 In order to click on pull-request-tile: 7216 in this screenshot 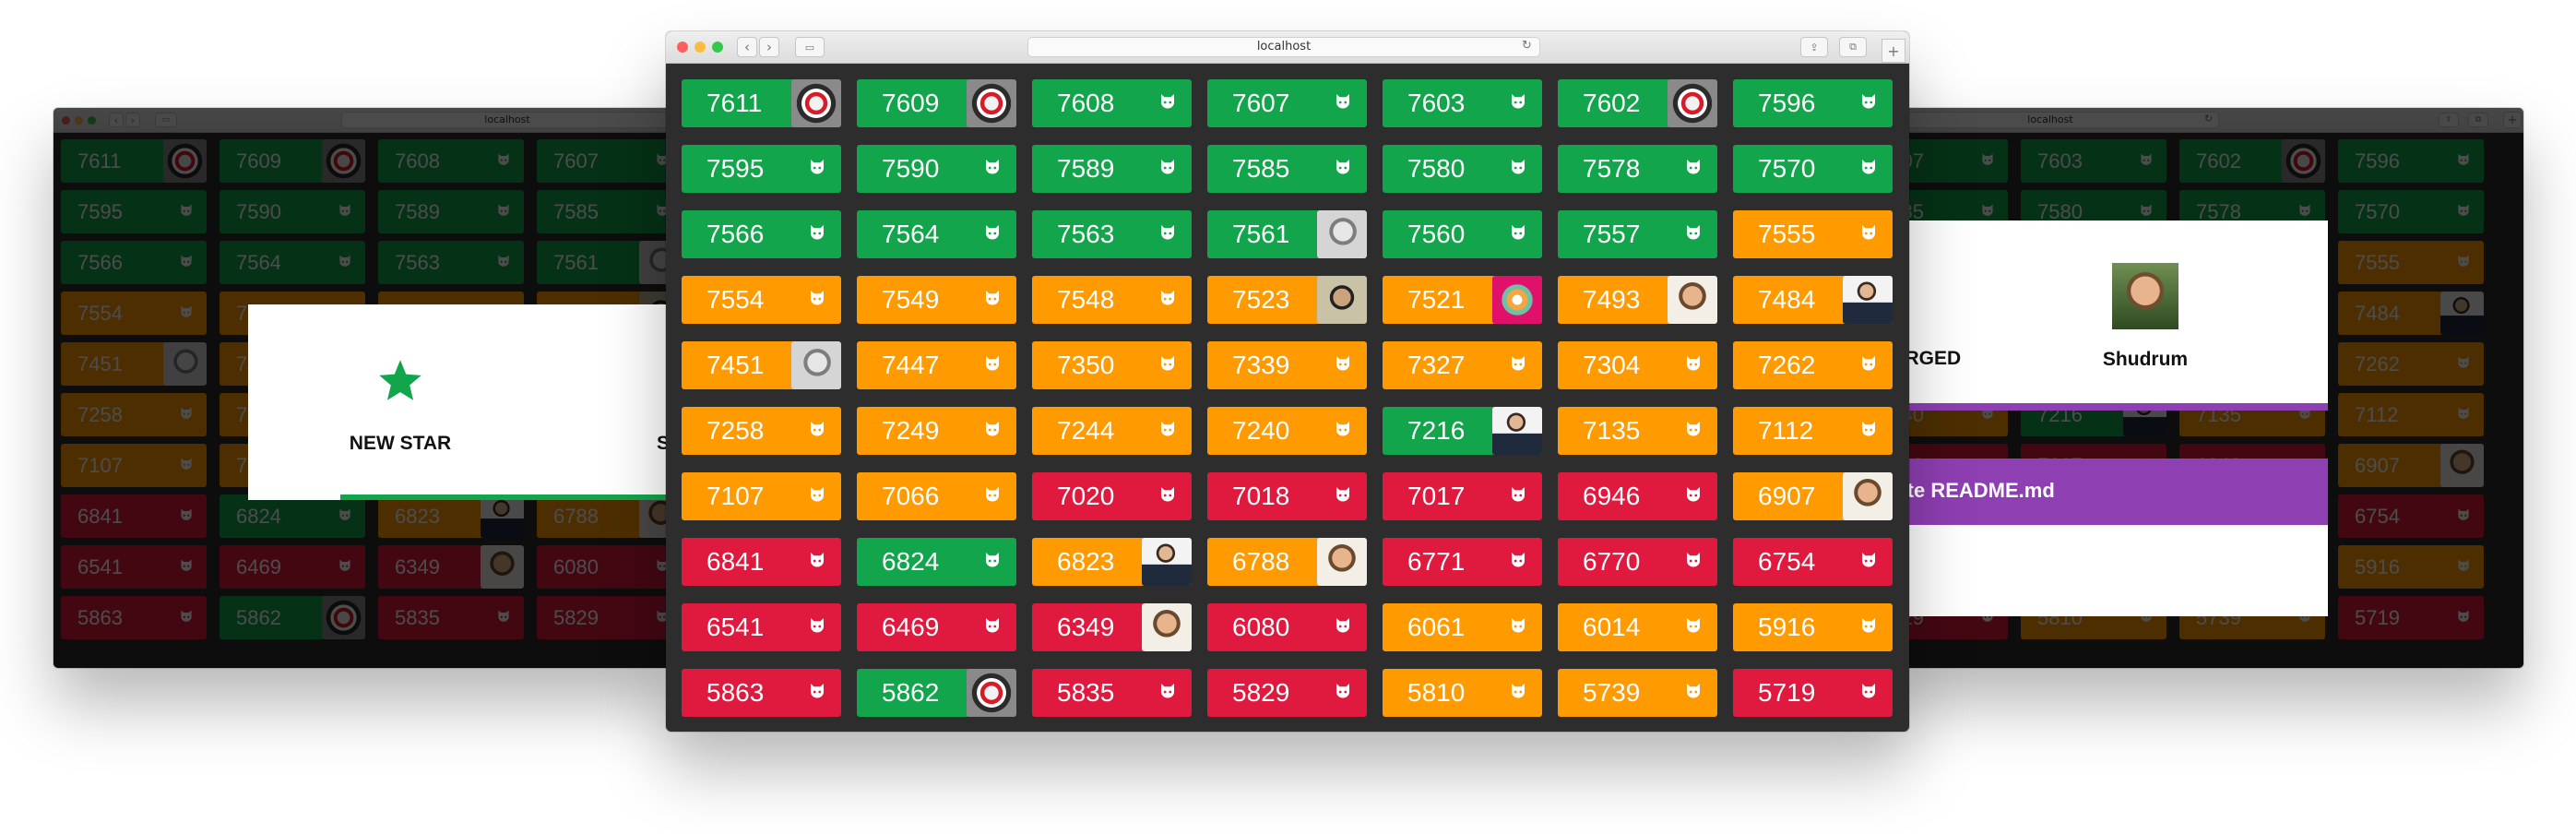, I will do `click(1462, 431)`.